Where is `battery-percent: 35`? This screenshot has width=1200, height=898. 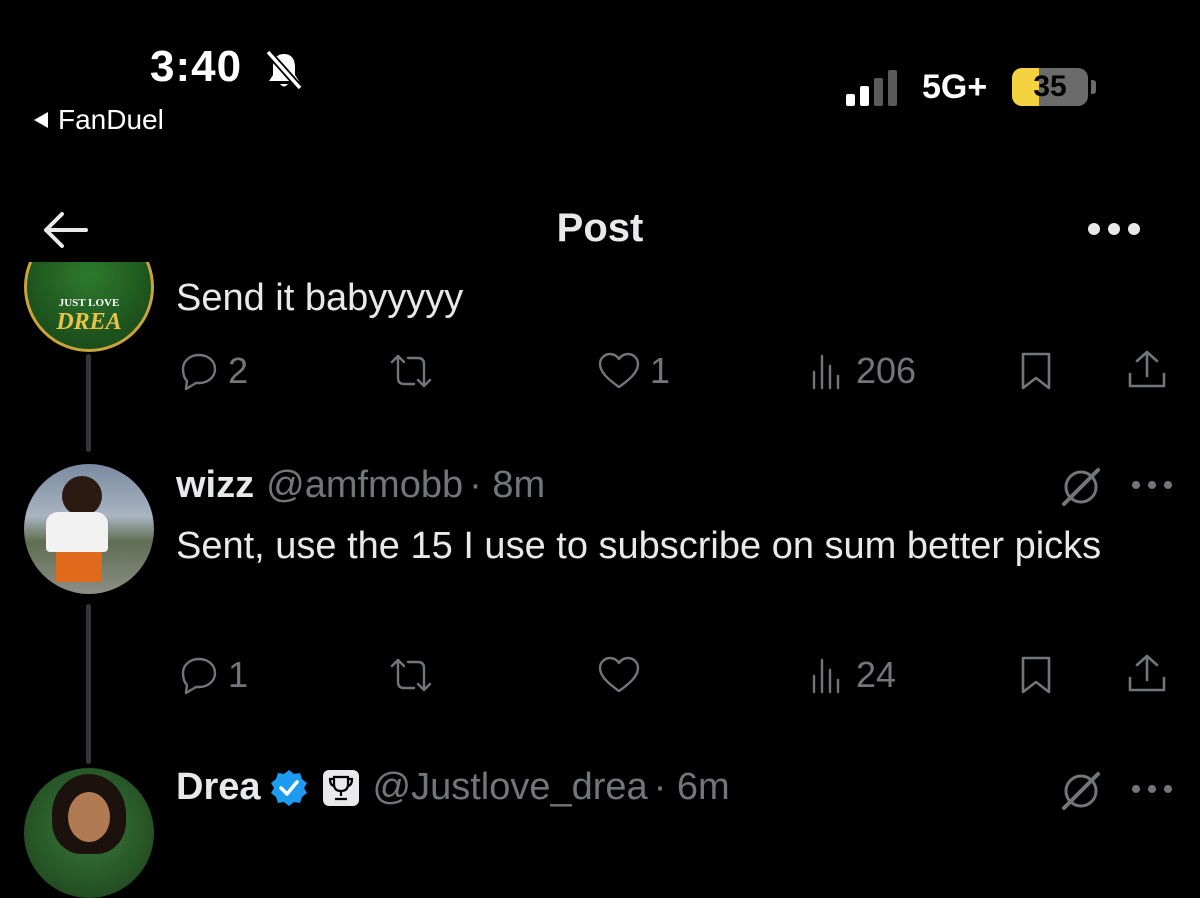 battery-percent: 35 is located at coordinates (1050, 86).